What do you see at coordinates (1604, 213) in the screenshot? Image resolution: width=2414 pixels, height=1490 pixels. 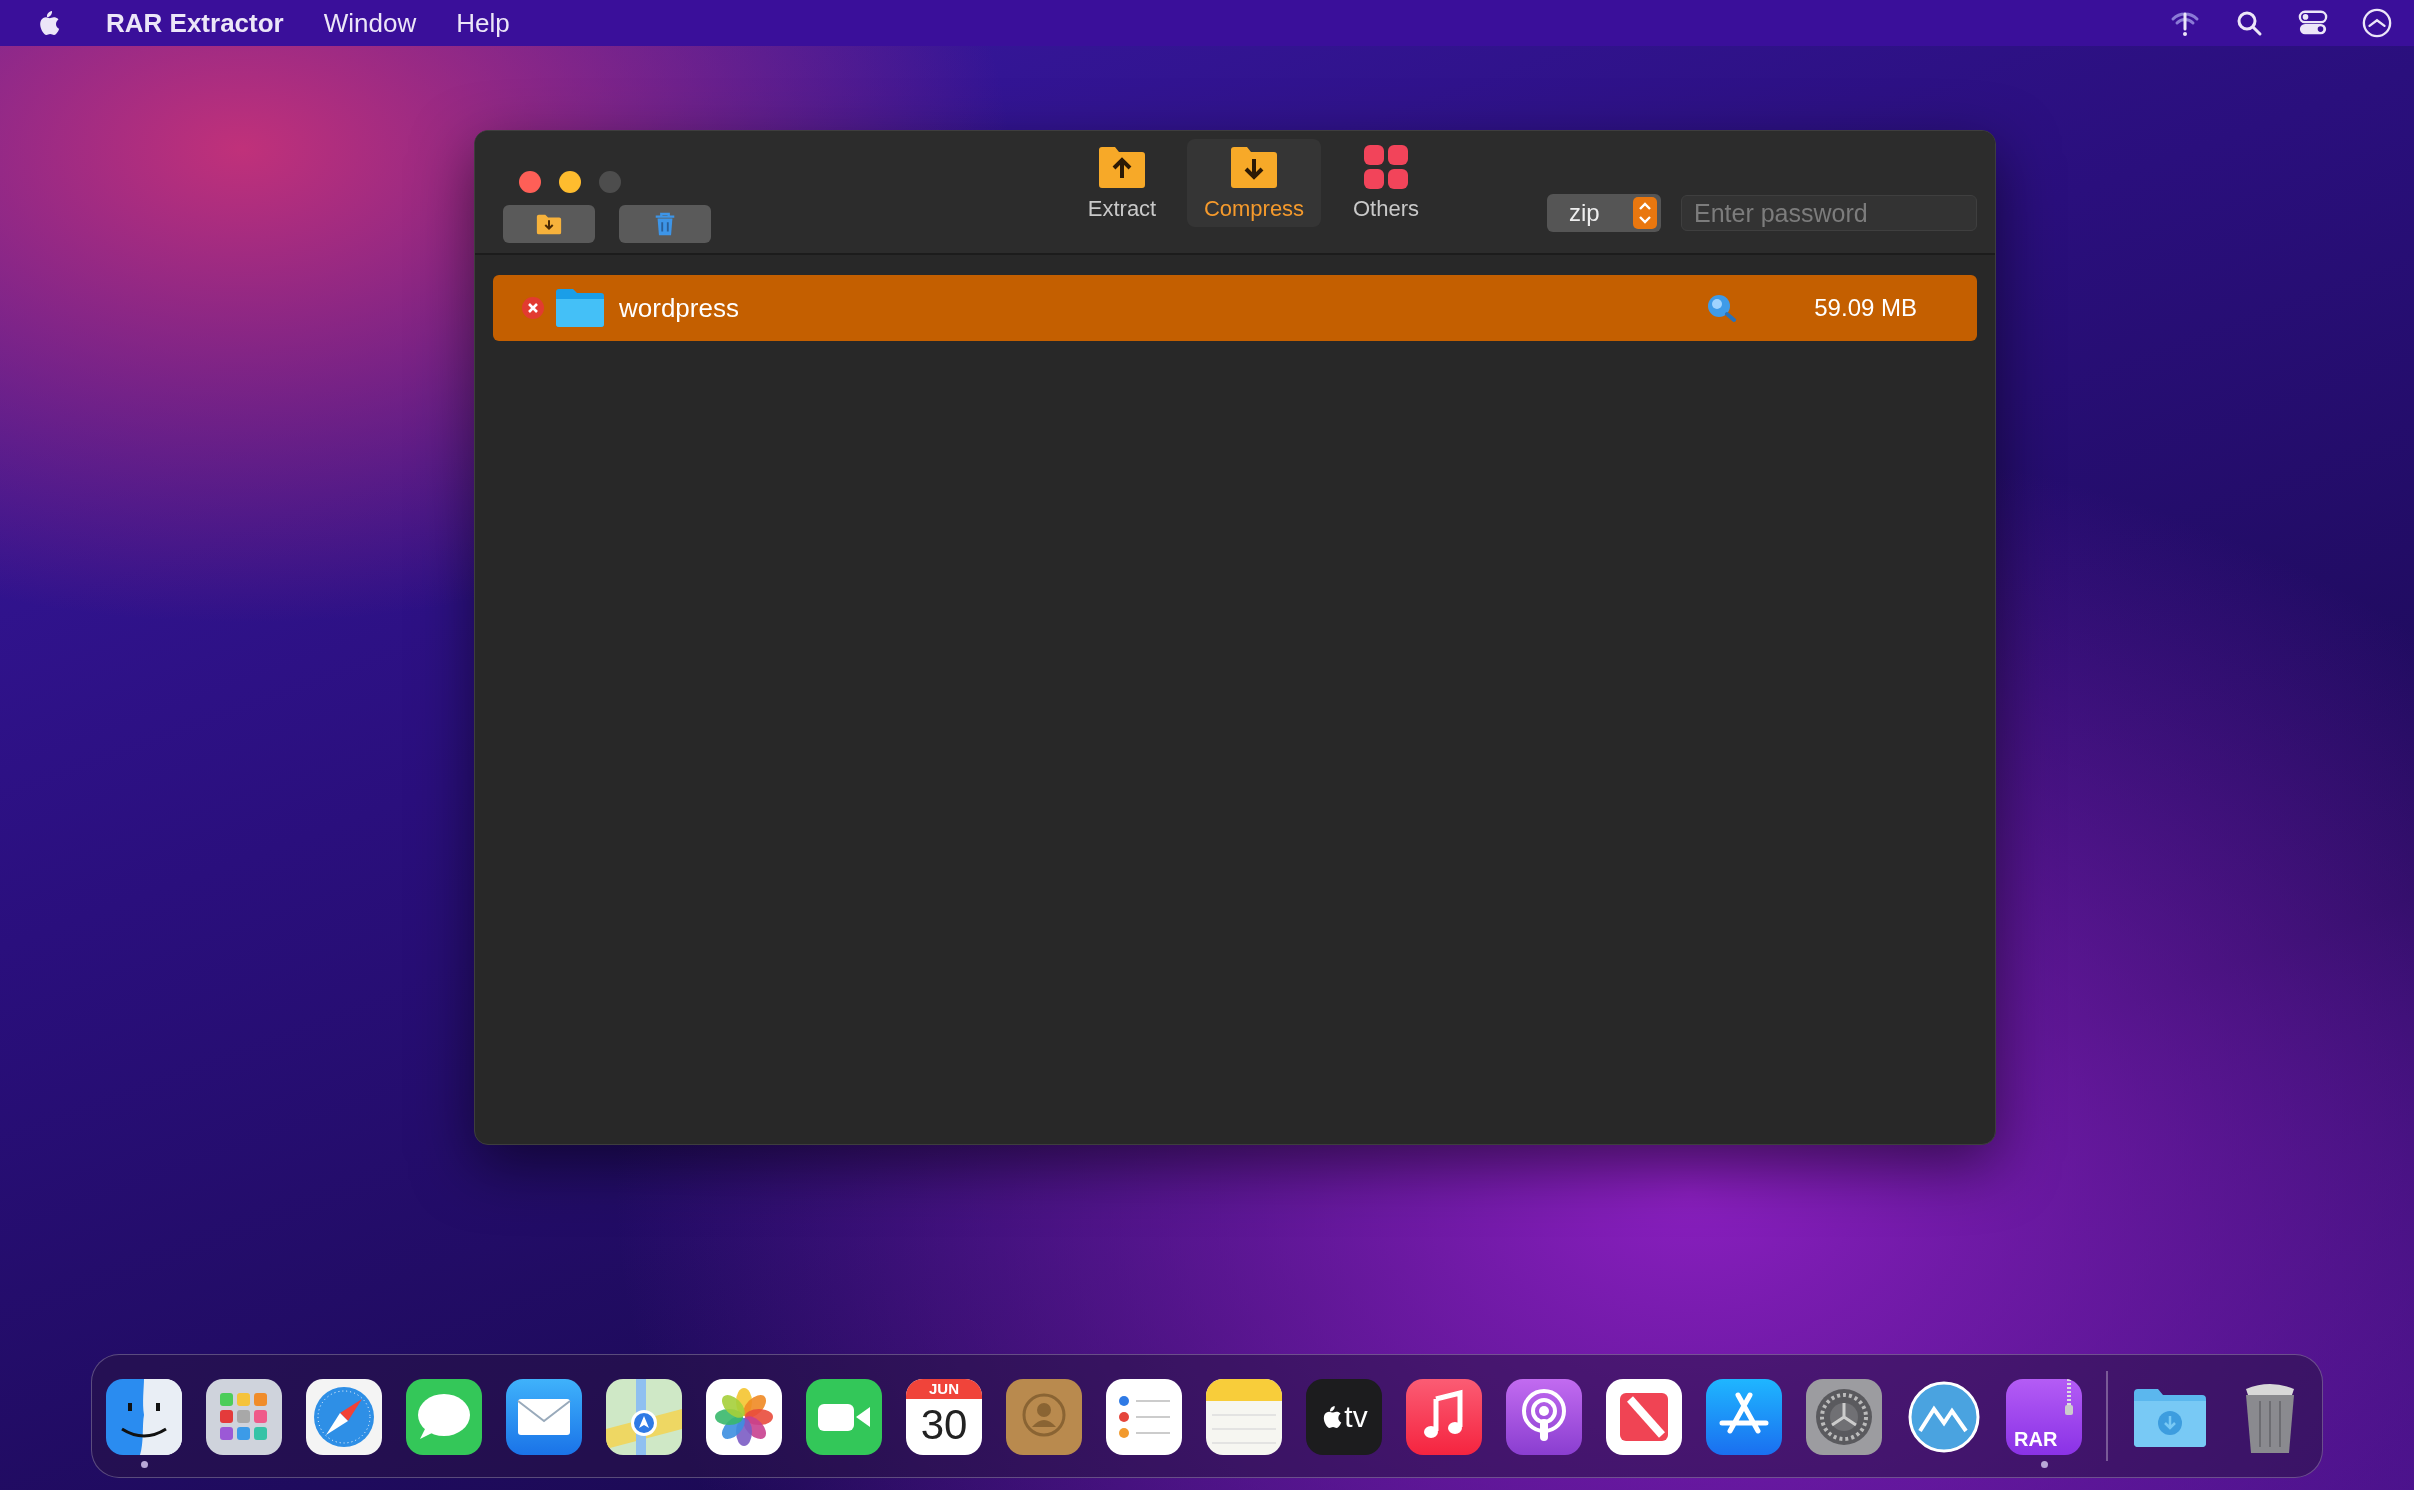 I see `format-dropdown: zip` at bounding box center [1604, 213].